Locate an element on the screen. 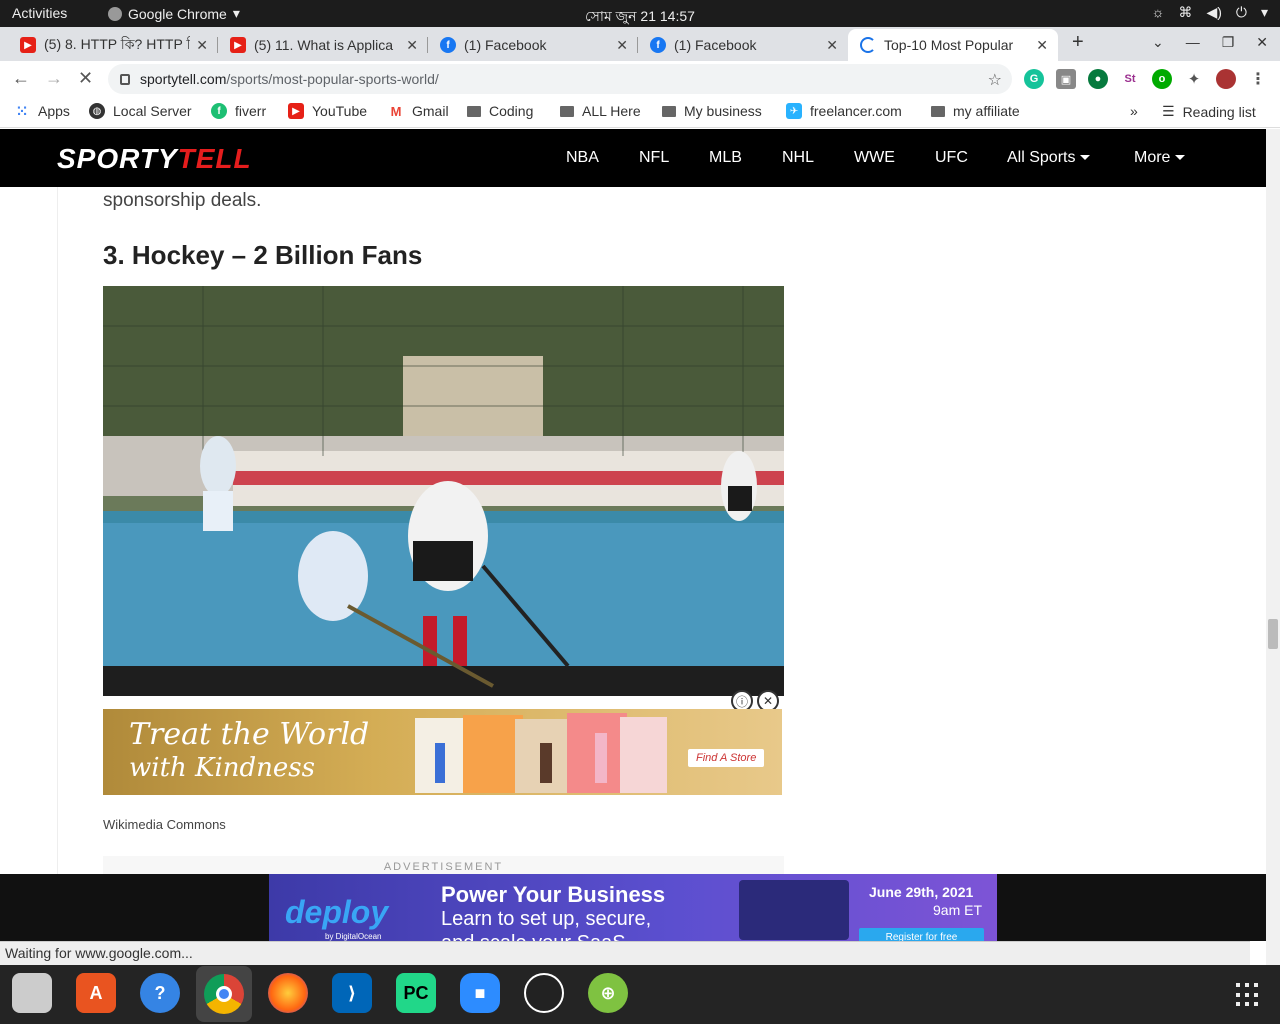  grammarly-icon: G is located at coordinates (1034, 79).